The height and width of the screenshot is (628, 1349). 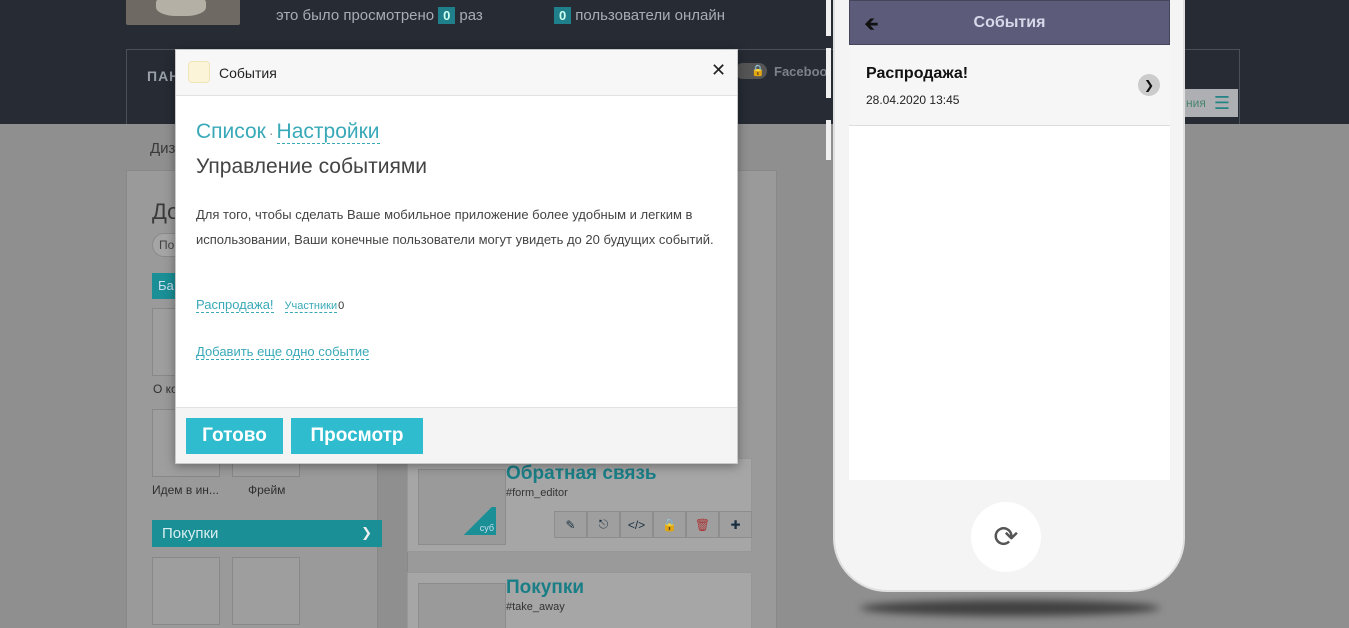 I want to click on event-name: Распродажа!, so click(x=917, y=73).